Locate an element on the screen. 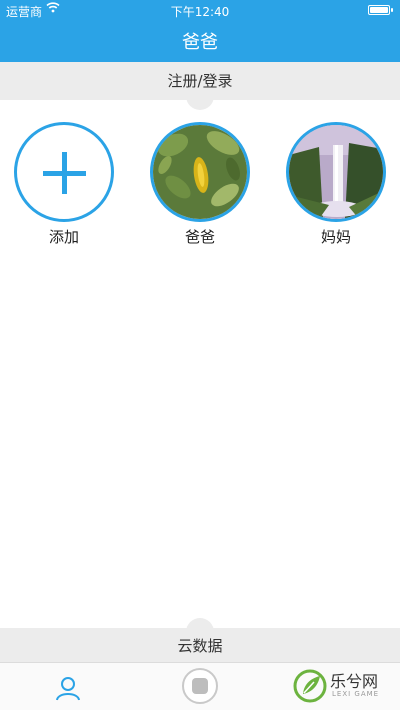 The height and width of the screenshot is (710, 400). plus-icon is located at coordinates (64, 173).